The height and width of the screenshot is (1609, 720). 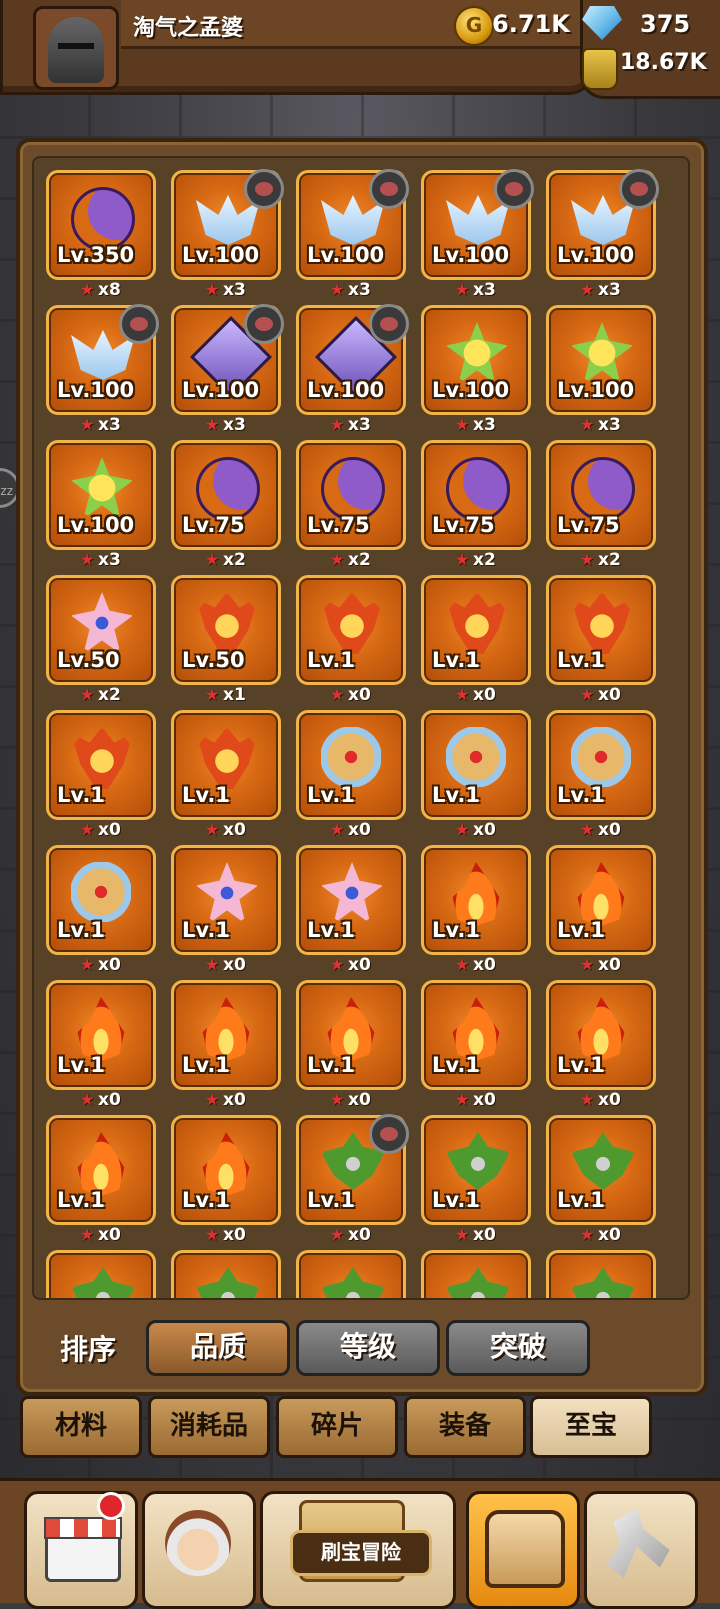 I want to click on artifact-tile: Lv.50, so click(x=226, y=630).